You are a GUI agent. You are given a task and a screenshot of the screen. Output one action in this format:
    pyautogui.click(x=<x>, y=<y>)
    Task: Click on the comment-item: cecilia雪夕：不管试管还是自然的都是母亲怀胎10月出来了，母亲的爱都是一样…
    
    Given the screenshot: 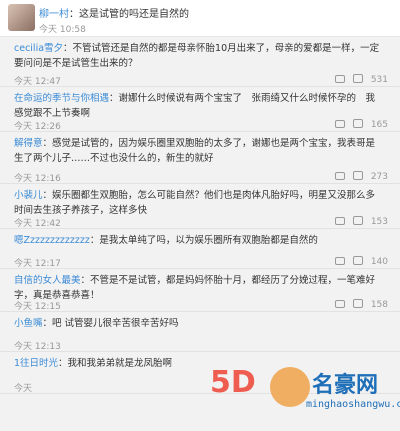 What is the action you would take?
    pyautogui.click(x=200, y=62)
    